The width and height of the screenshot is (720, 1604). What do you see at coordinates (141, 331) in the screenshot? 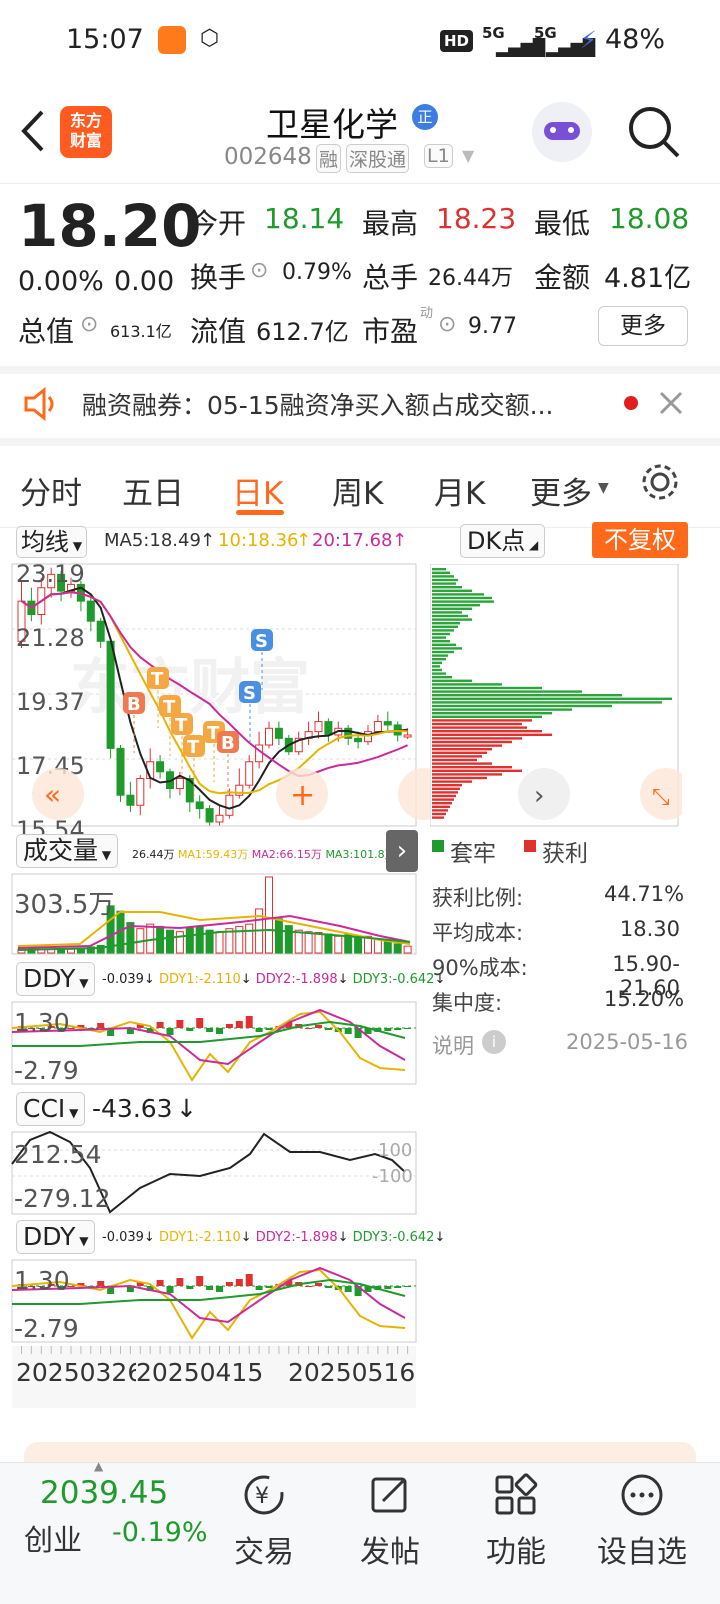
I see `market-cap-value: 613.1亿` at bounding box center [141, 331].